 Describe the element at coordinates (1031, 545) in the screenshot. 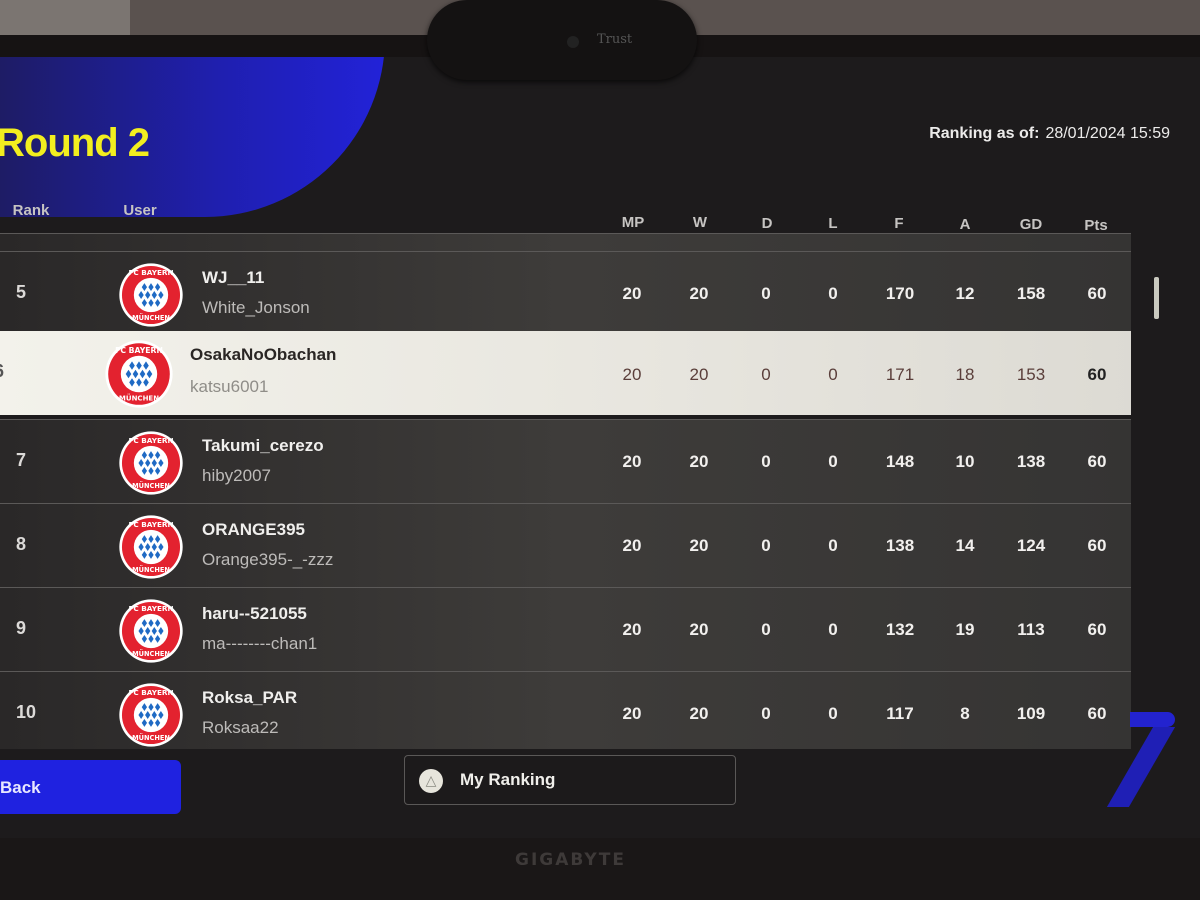

I see `goal-difference-cell: 124` at that location.